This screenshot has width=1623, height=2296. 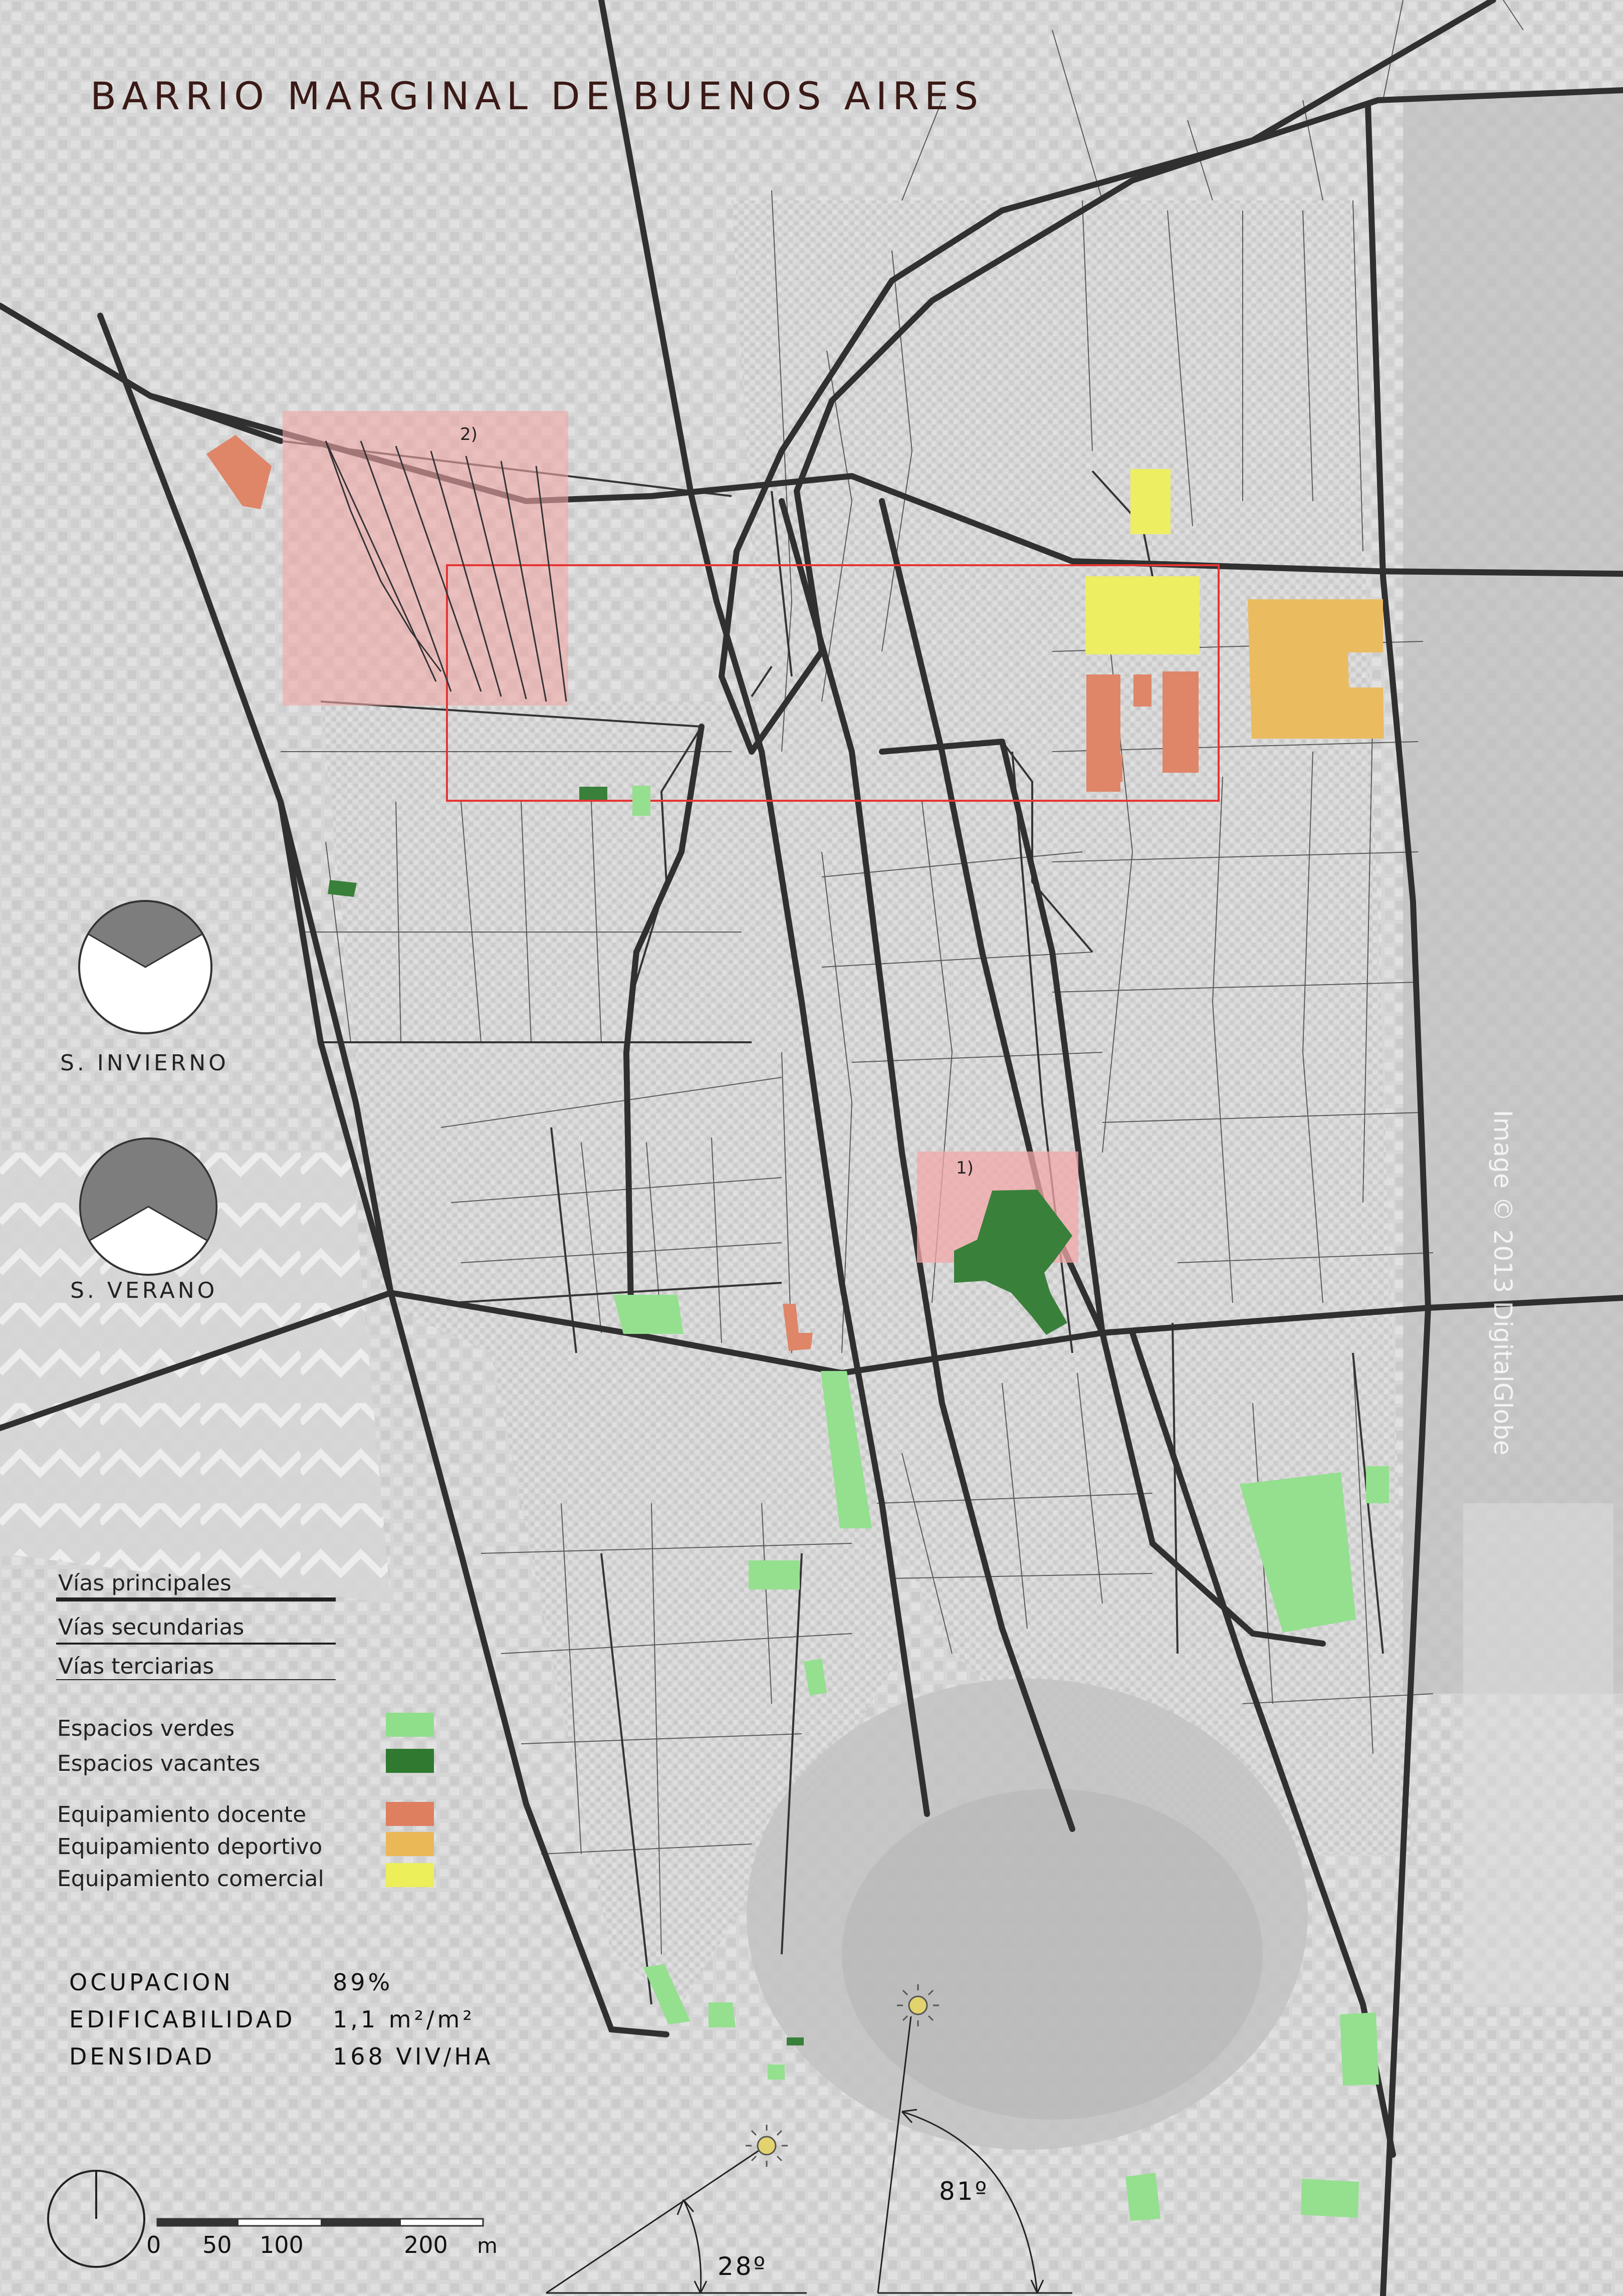 I want to click on sun-diagram-invierno-label: S. invierno, so click(x=144, y=1063).